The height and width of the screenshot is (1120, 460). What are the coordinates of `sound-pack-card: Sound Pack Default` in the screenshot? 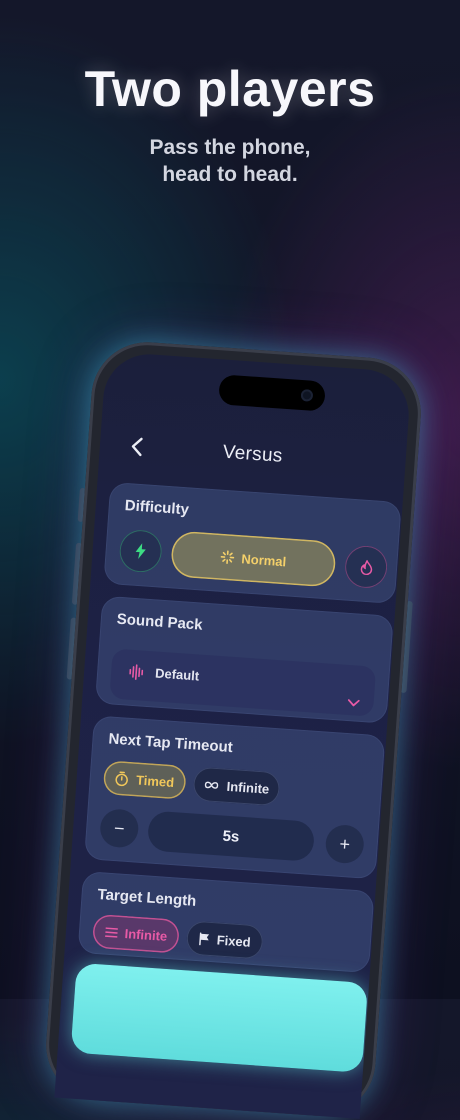 It's located at (244, 659).